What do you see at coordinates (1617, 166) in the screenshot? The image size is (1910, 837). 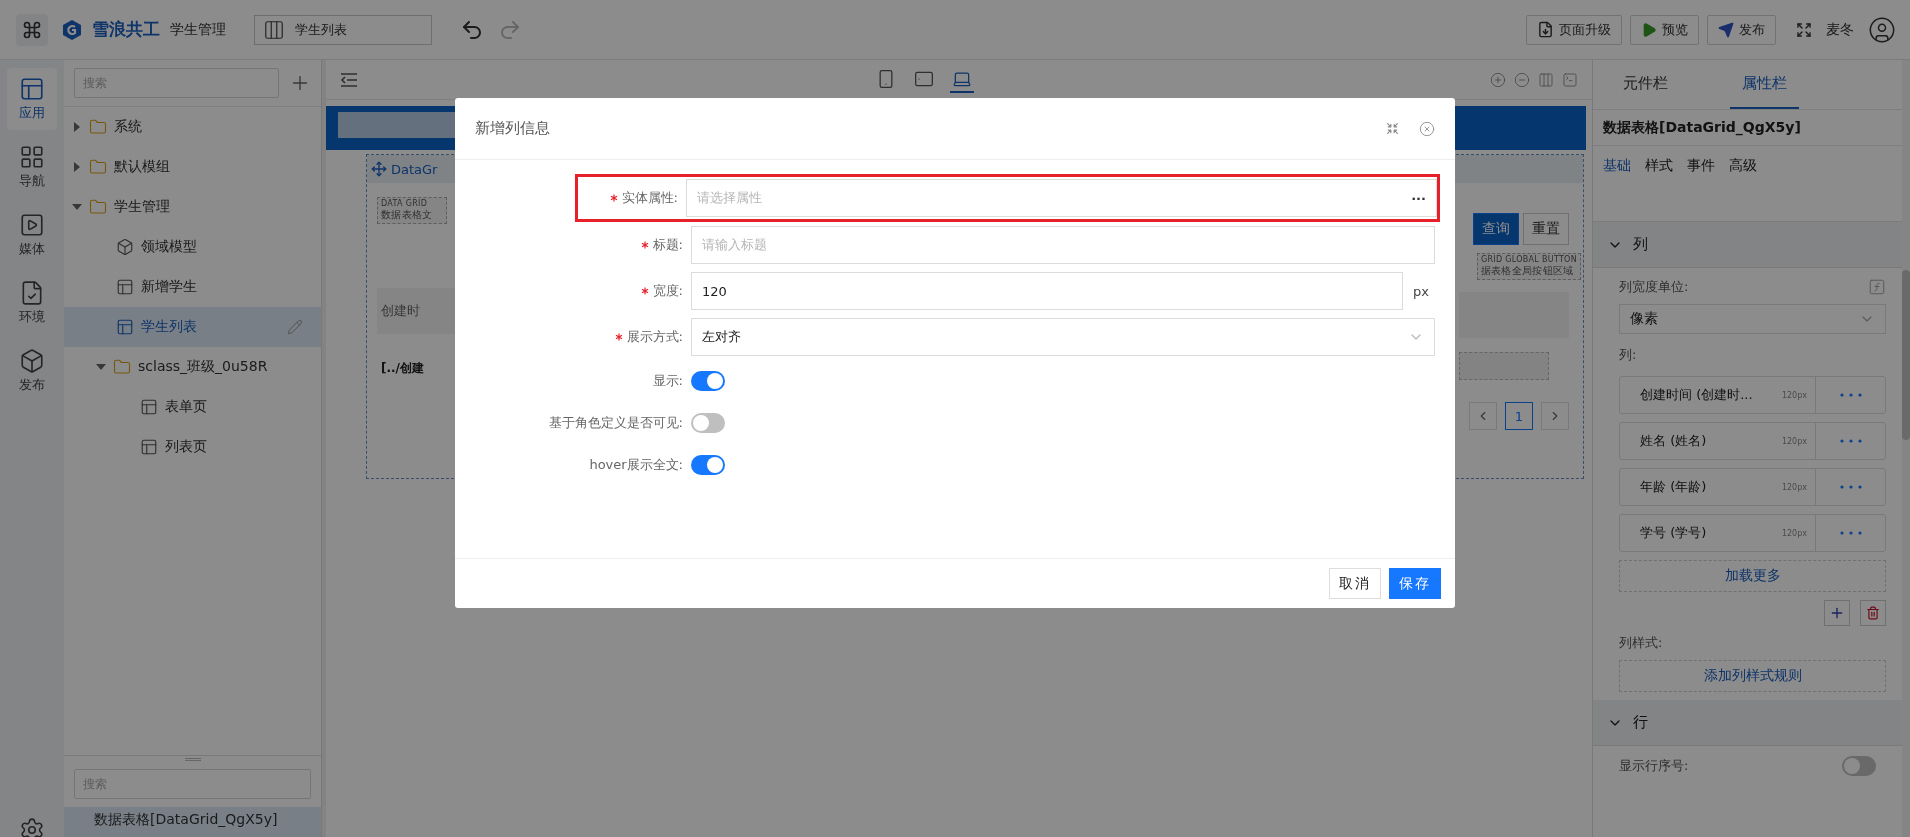 I see `property-tab: 基础` at bounding box center [1617, 166].